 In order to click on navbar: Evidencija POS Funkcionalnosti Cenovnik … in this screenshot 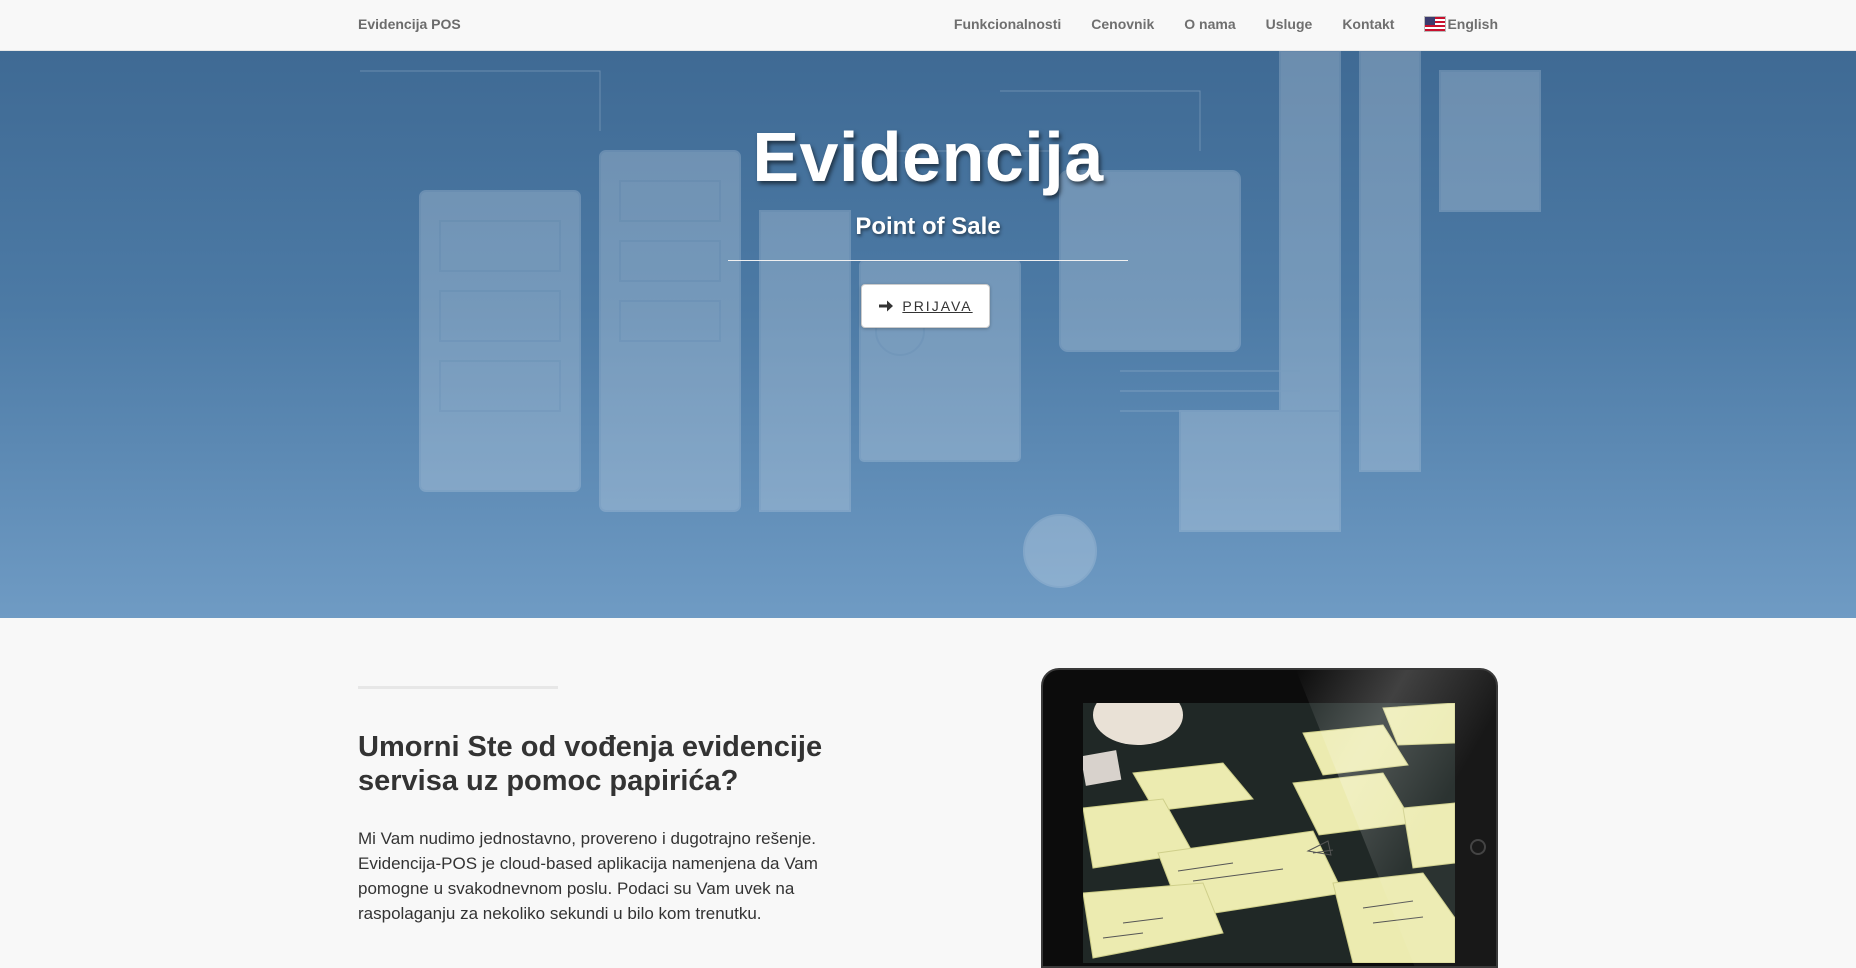, I will do `click(928, 25)`.